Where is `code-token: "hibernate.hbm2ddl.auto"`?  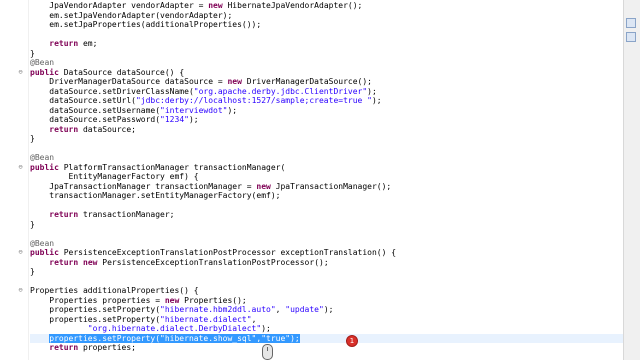 code-token: "hibernate.hbm2ddl.auto" is located at coordinates (218, 309).